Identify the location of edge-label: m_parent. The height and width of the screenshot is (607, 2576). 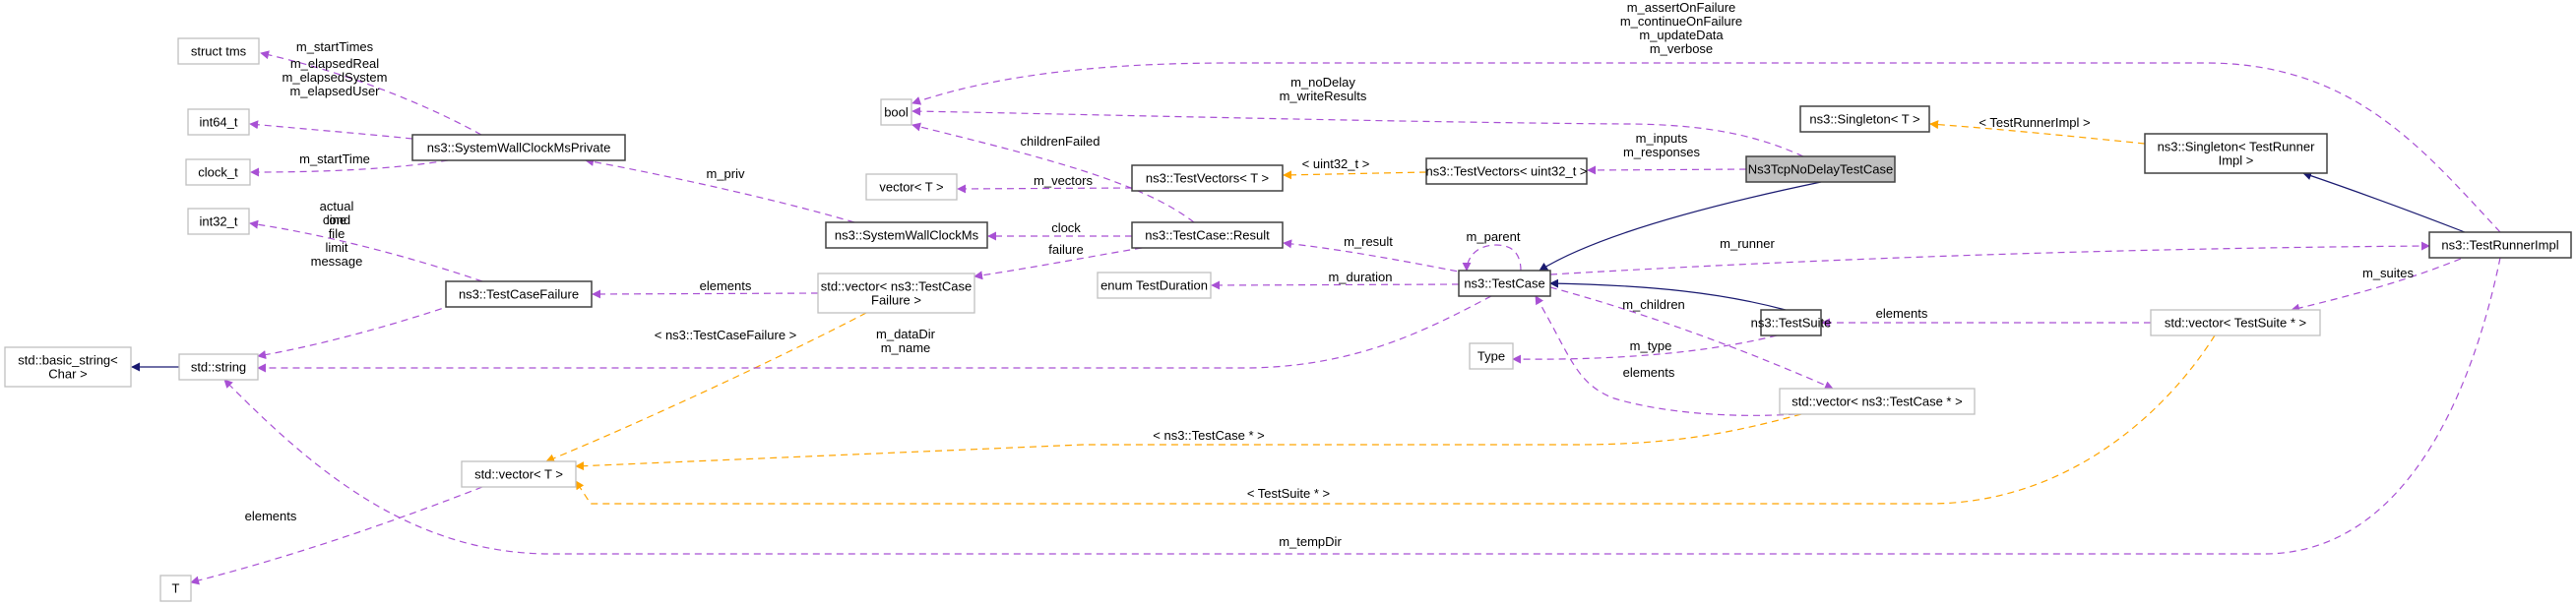
(1494, 236).